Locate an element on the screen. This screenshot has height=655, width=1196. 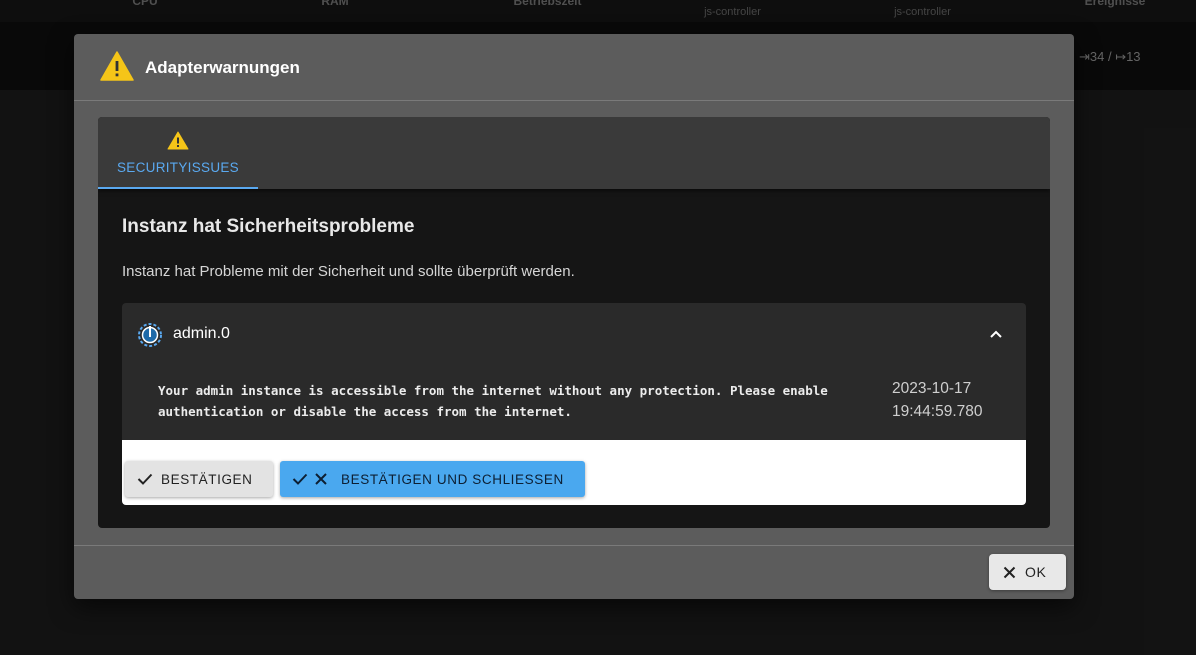
ok-button-label: OK is located at coordinates (1036, 572).